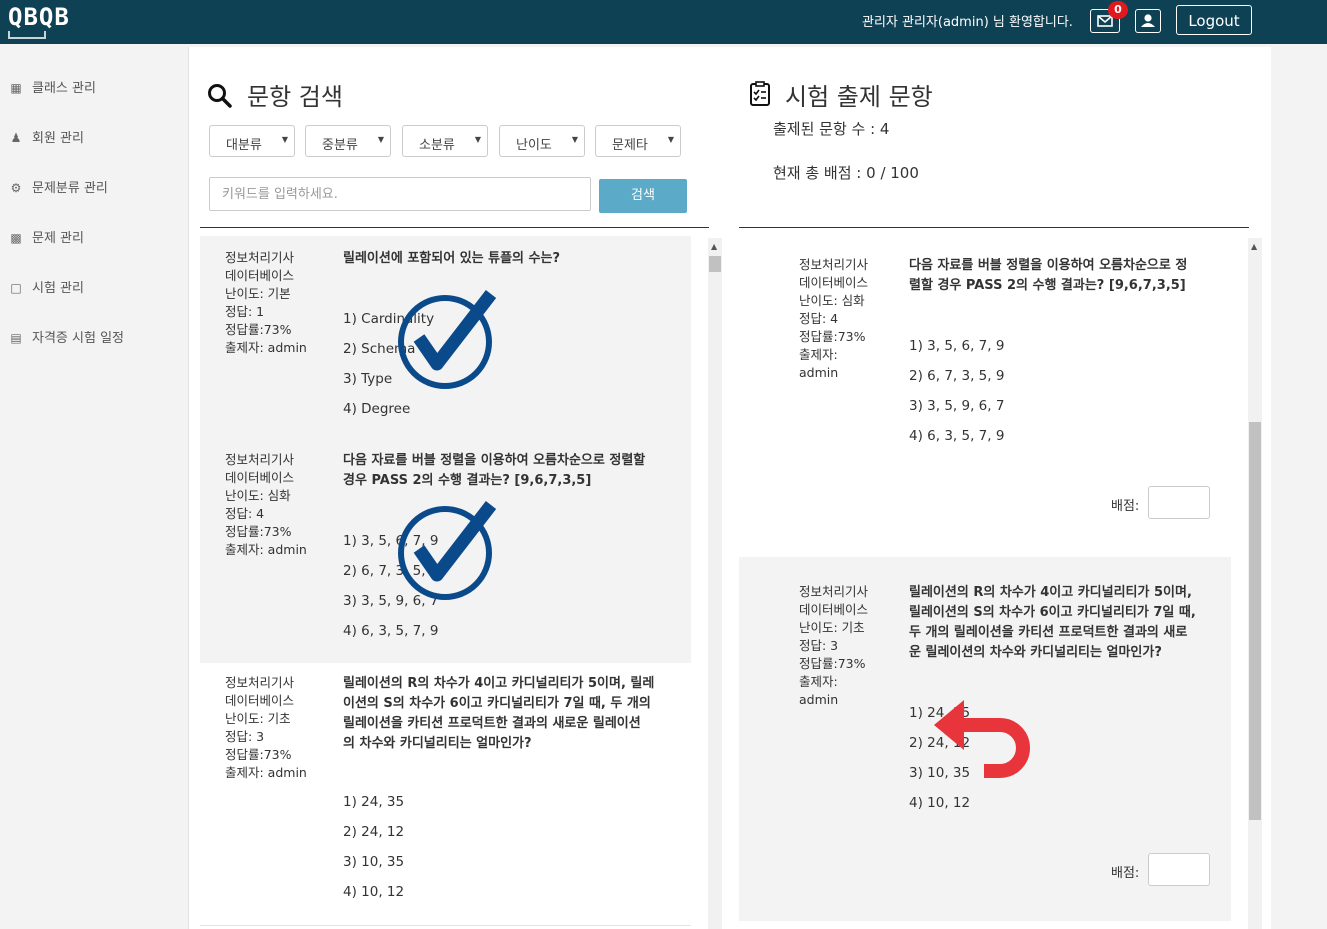 This screenshot has width=1327, height=929. What do you see at coordinates (58, 186) in the screenshot?
I see `sidebar-item-categories: ⚙ 문제분류 관리` at bounding box center [58, 186].